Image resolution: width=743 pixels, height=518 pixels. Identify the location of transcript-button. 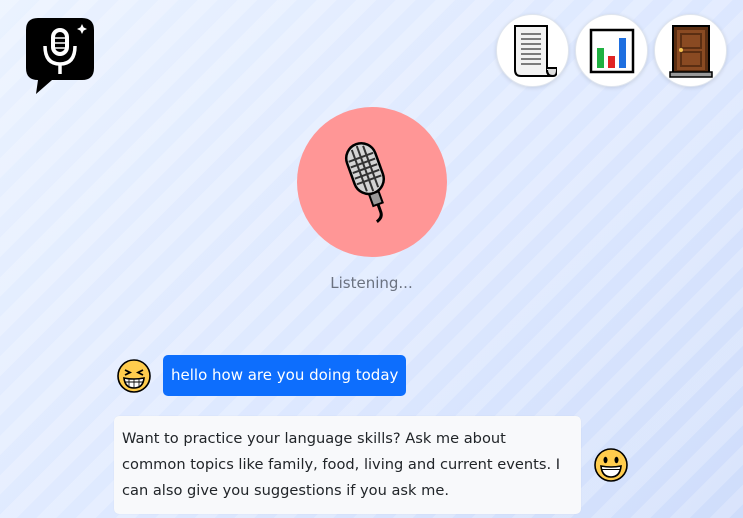
(532, 50).